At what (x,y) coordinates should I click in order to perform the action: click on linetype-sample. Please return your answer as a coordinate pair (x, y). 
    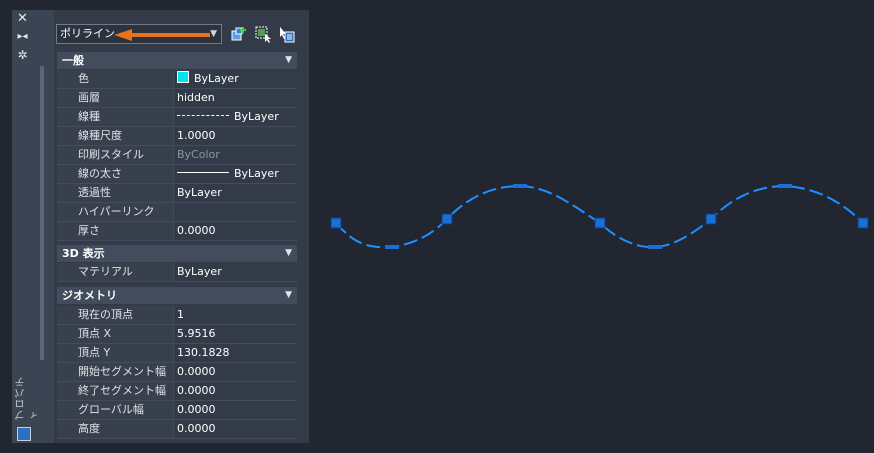
    Looking at the image, I should click on (203, 116).